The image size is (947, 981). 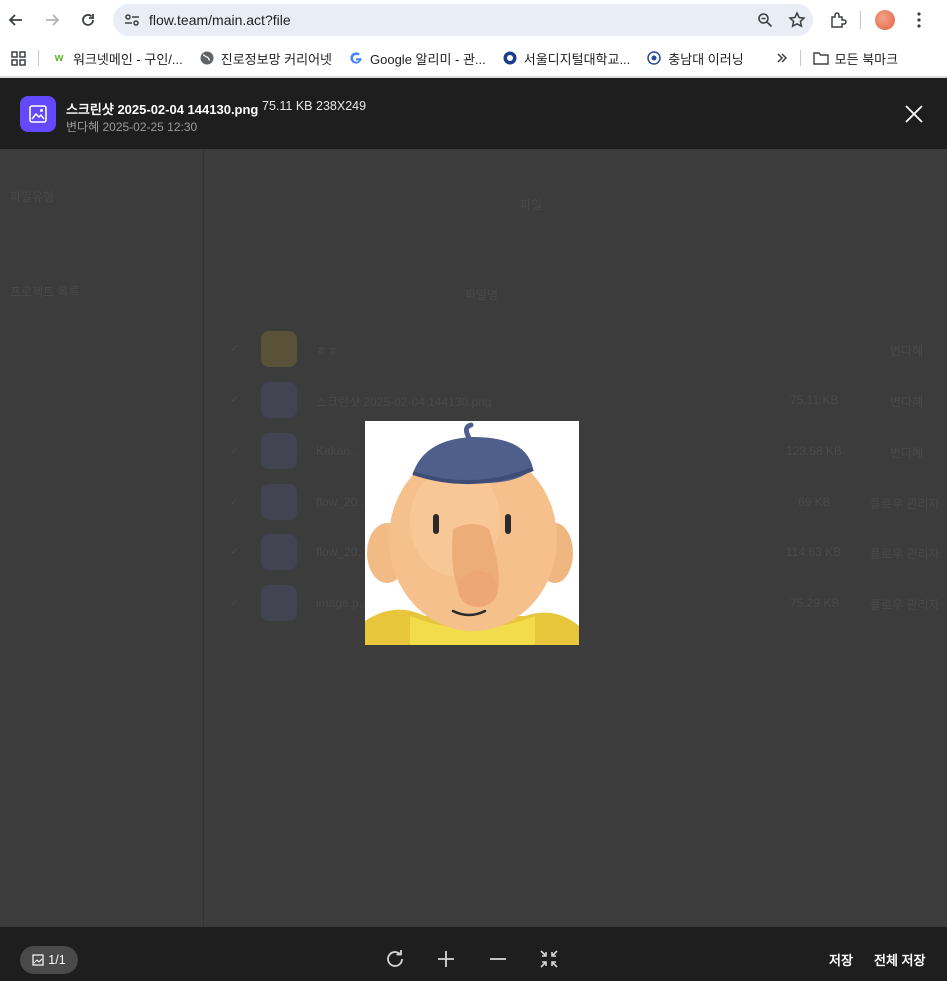 I want to click on background-column-name: 파일명, so click(x=482, y=295).